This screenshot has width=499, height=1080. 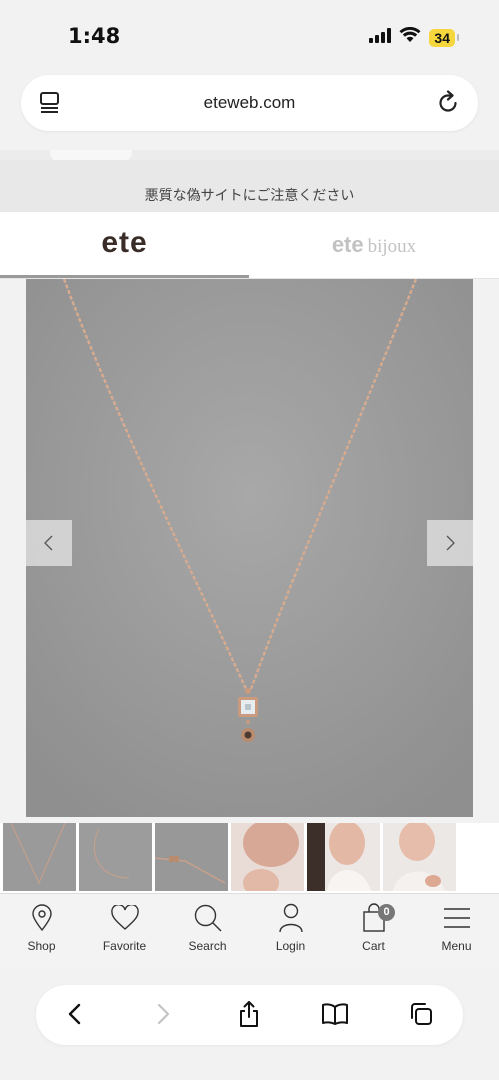 I want to click on heart-icon, so click(x=124, y=918).